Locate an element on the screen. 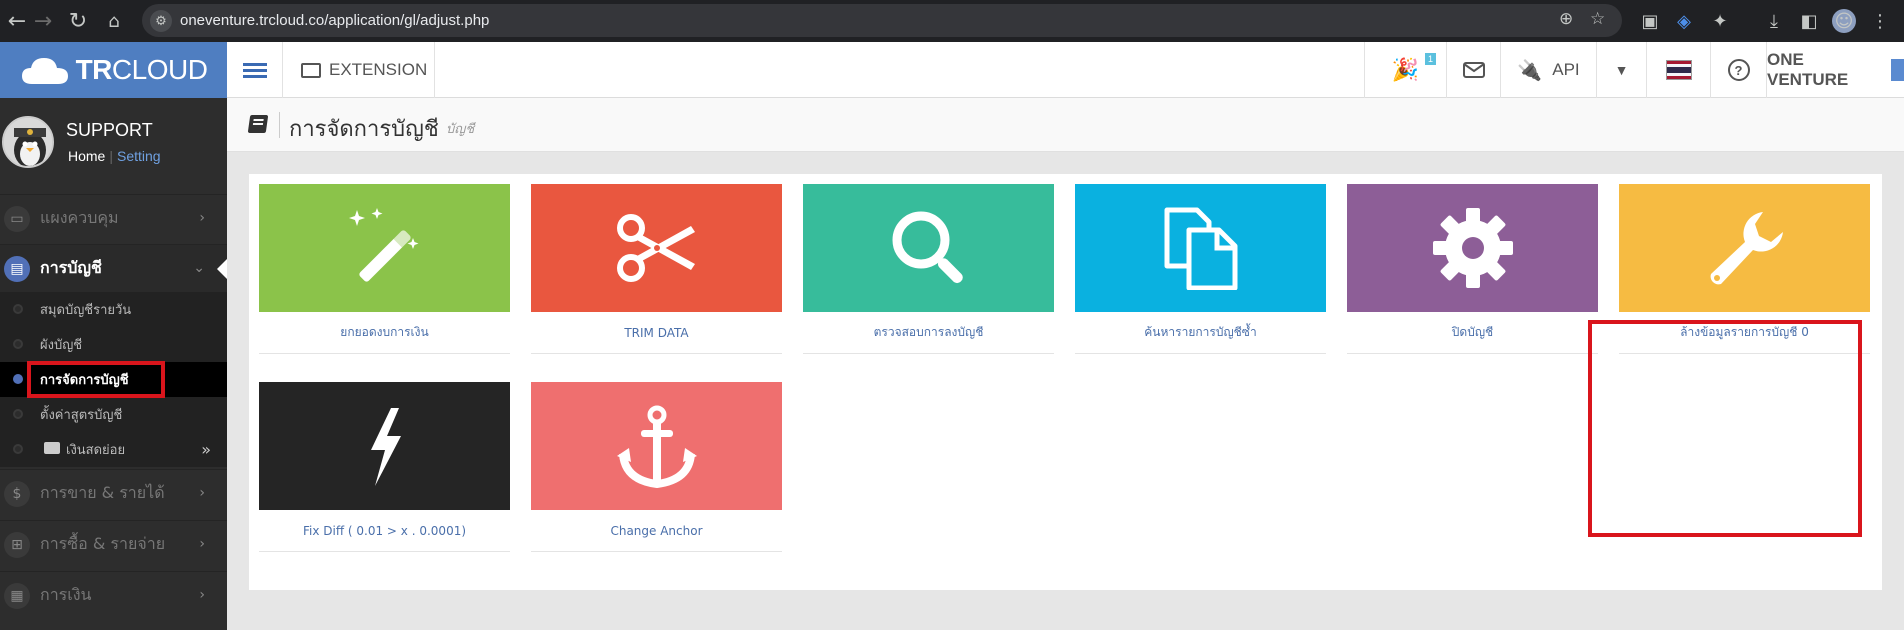 This screenshot has height=630, width=1904. extension-icon: ▣ is located at coordinates (1650, 21).